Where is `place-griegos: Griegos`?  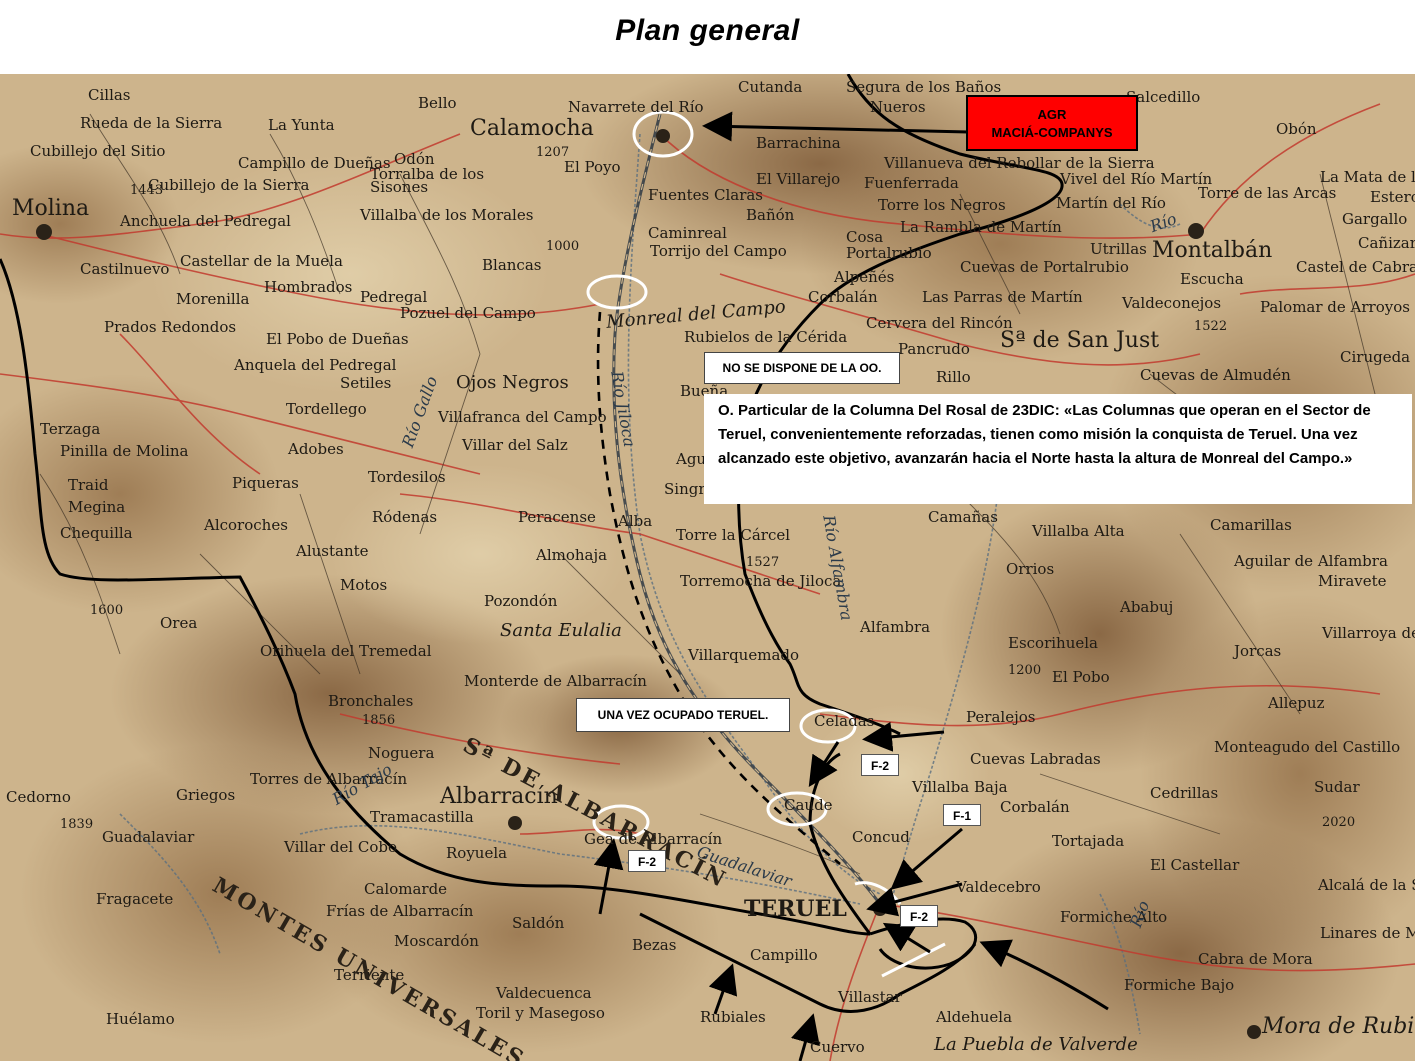
place-griegos: Griegos is located at coordinates (206, 795).